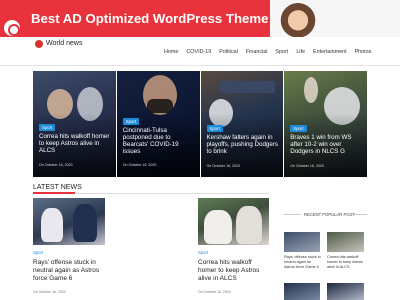  Describe the element at coordinates (228, 52) in the screenshot. I see `nav-item-political: Political` at that location.